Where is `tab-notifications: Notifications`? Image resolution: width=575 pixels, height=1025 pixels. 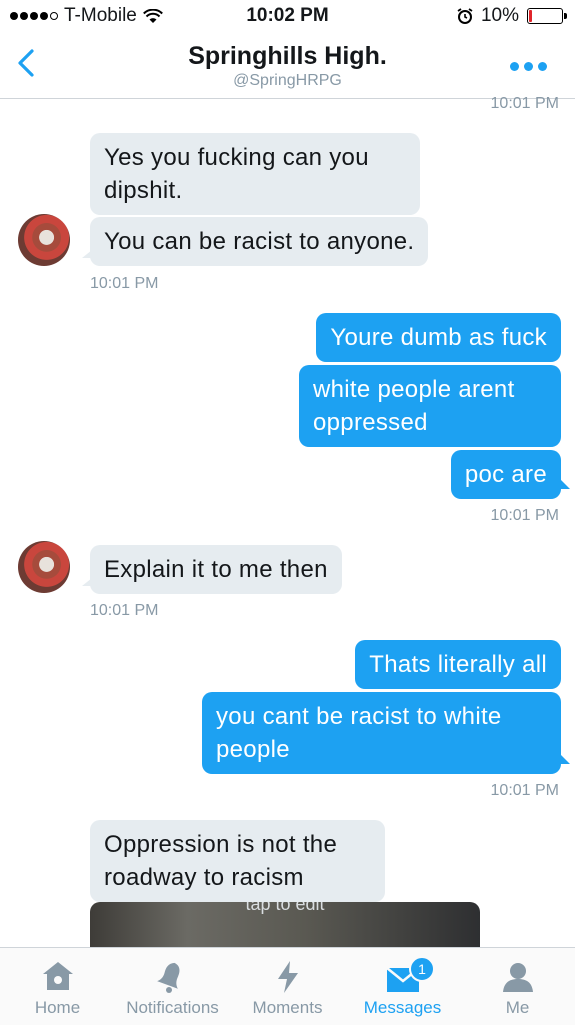
tab-notifications: Notifications is located at coordinates (172, 986).